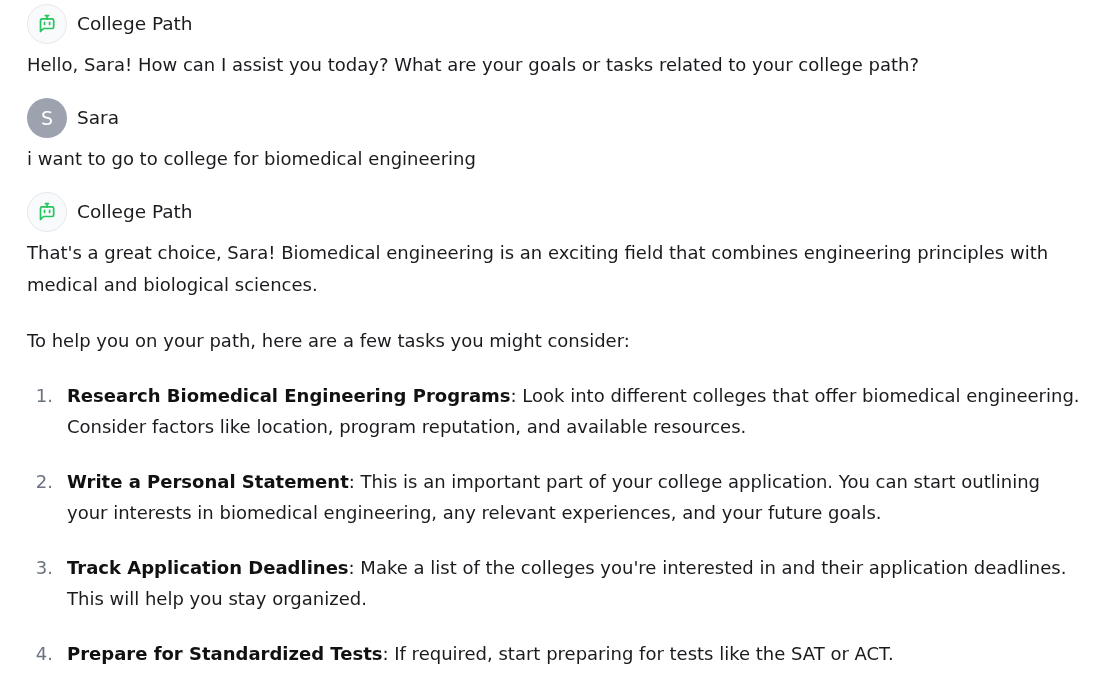  Describe the element at coordinates (47, 118) in the screenshot. I see `user-avatar: S` at that location.